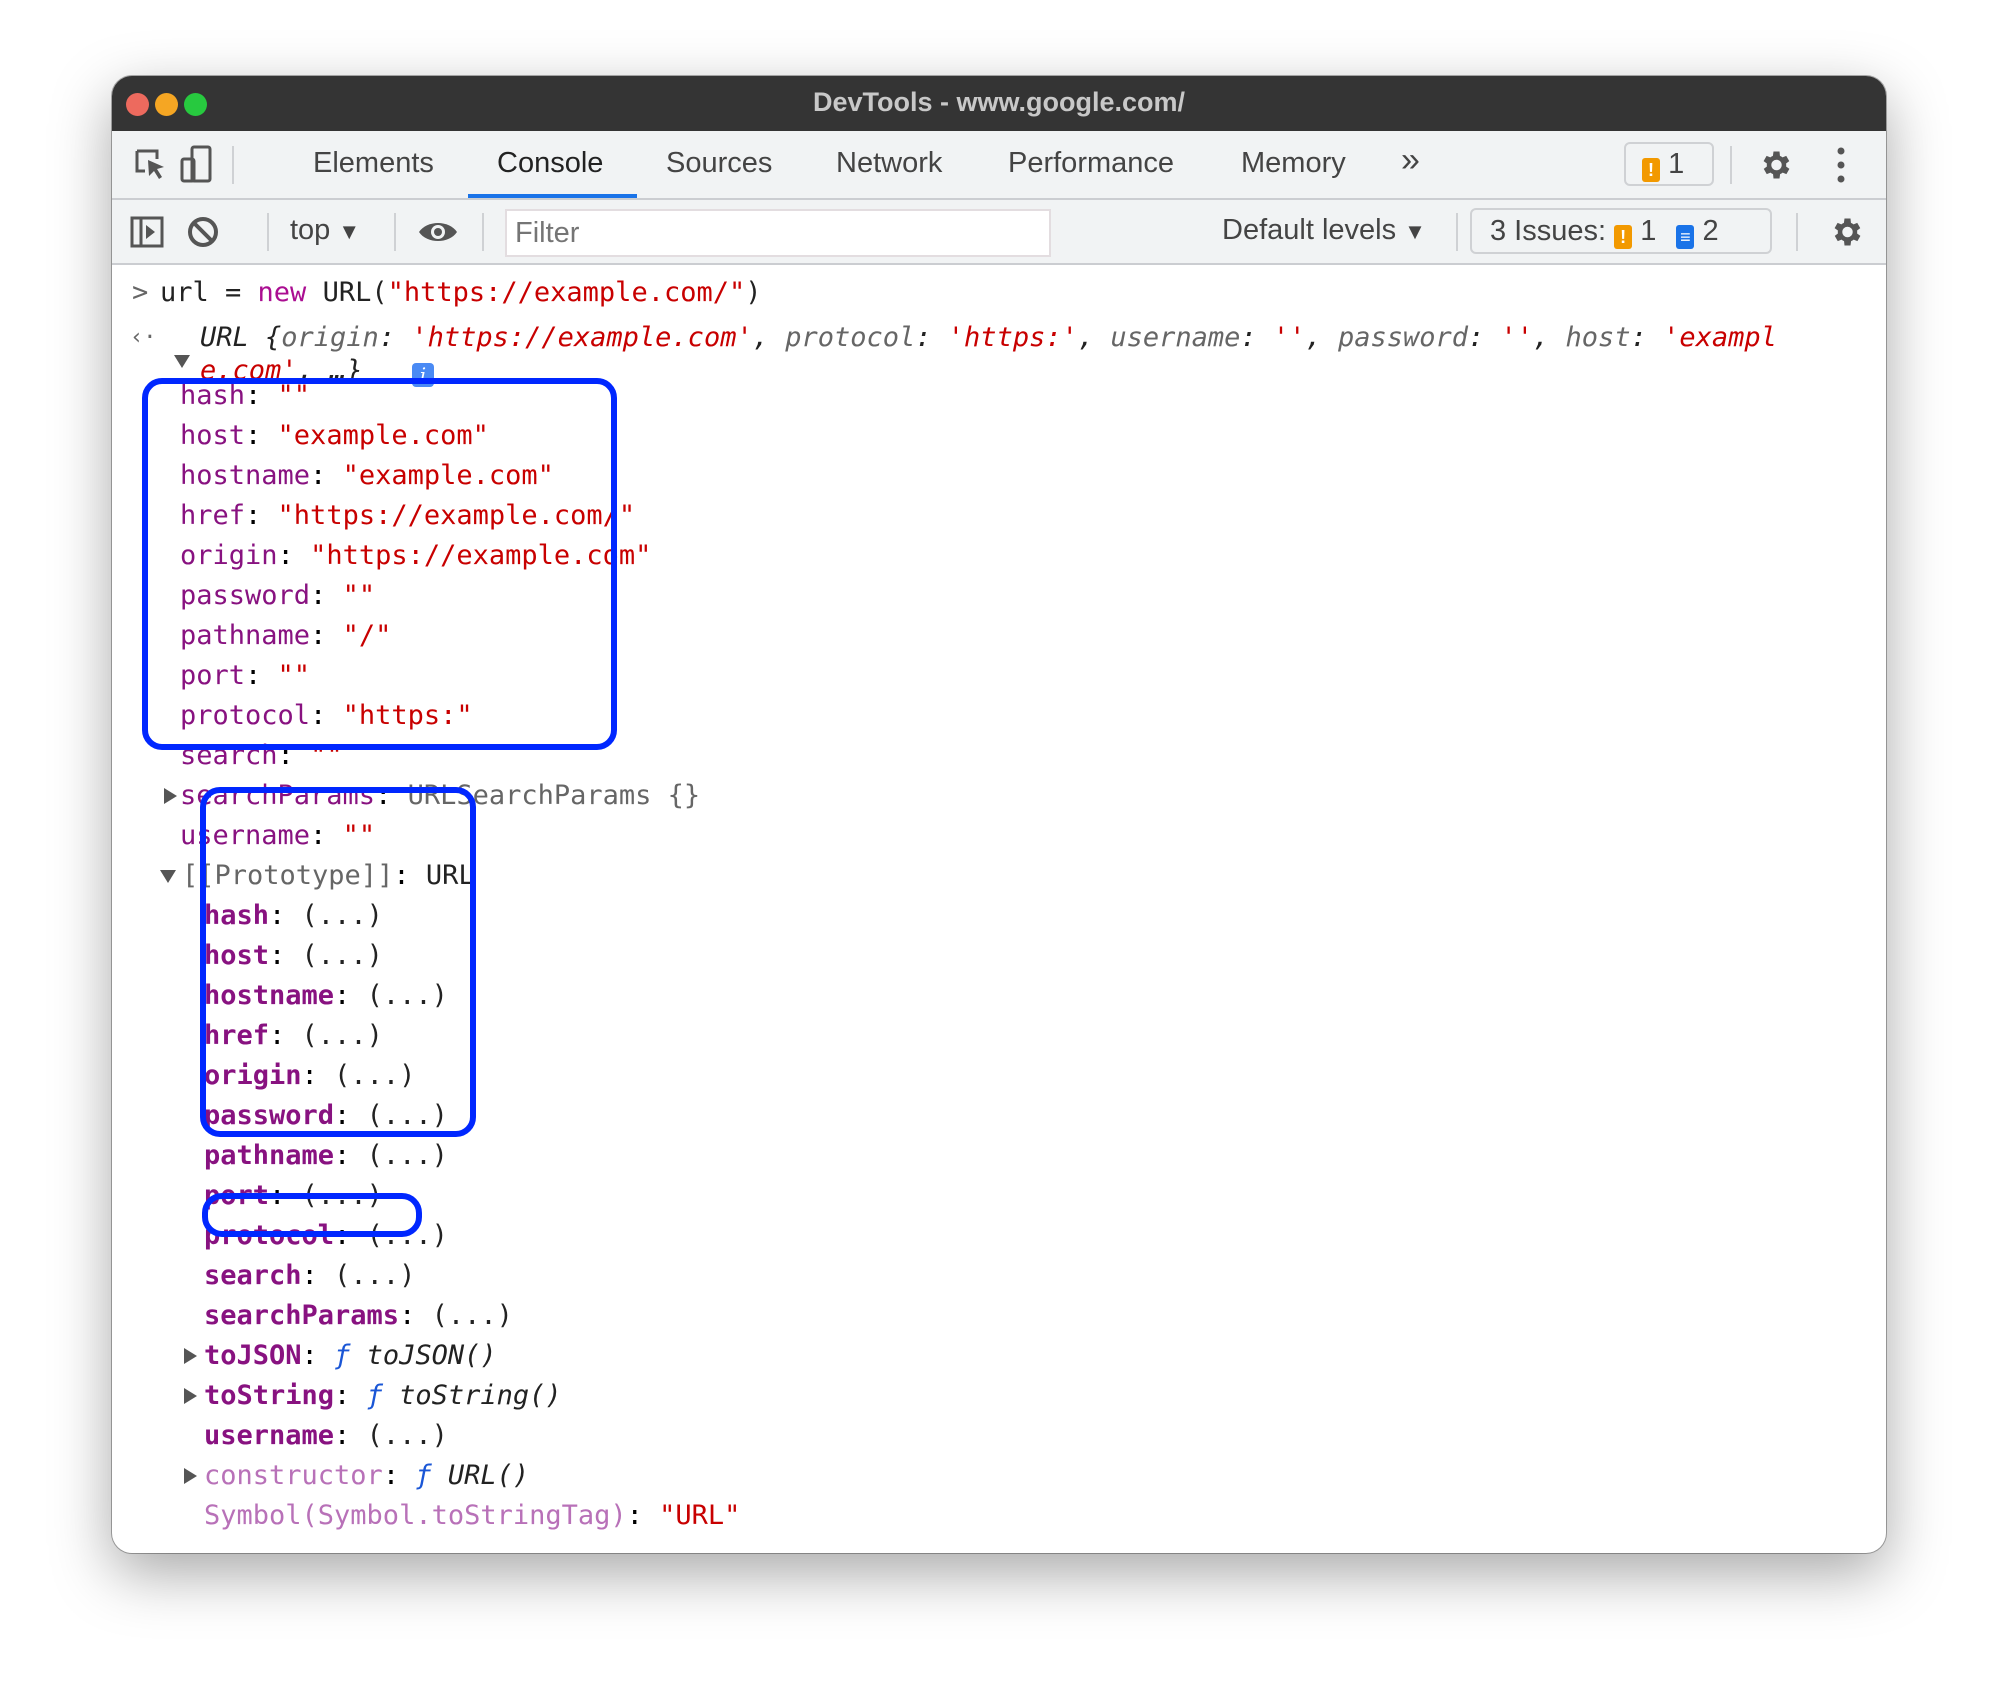 The width and height of the screenshot is (1998, 1702). I want to click on window-title: DevTools - www.google.com/, so click(999, 102).